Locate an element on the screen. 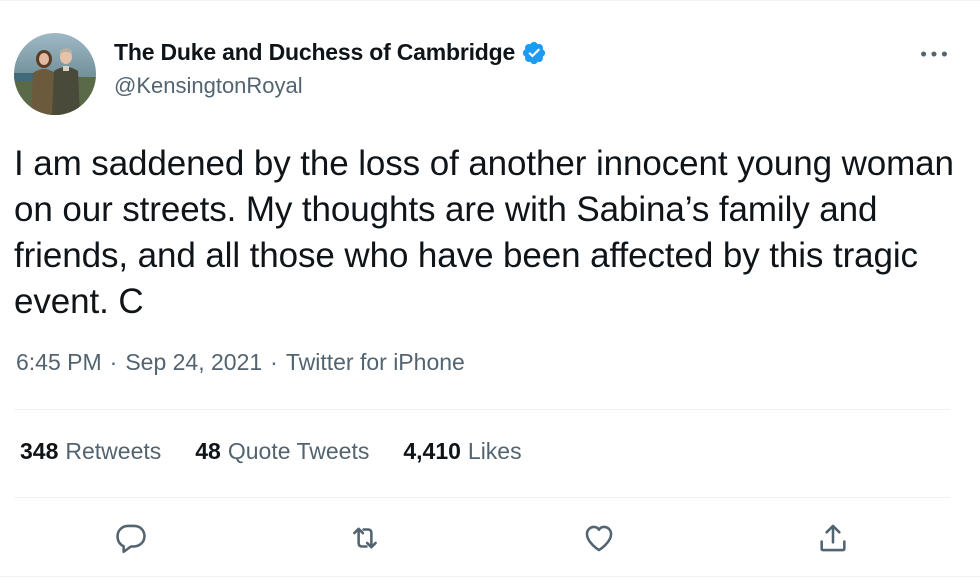  like-button is located at coordinates (599, 538).